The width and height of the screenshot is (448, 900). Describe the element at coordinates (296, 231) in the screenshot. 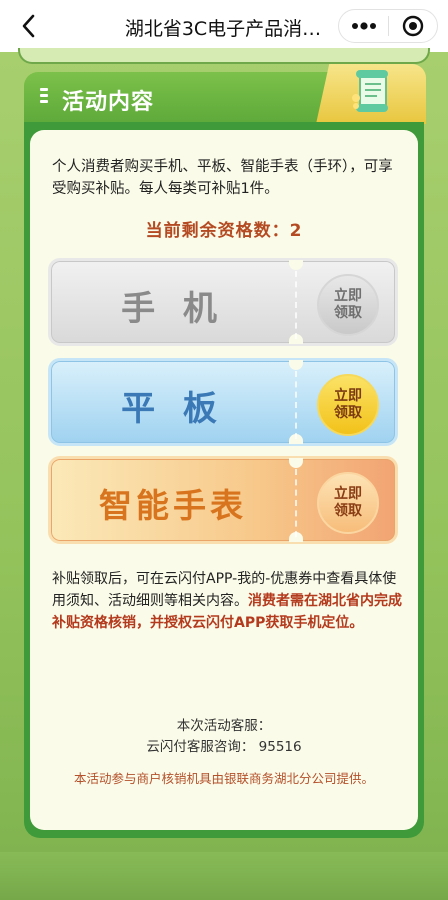

I see `quota-value: 2` at that location.